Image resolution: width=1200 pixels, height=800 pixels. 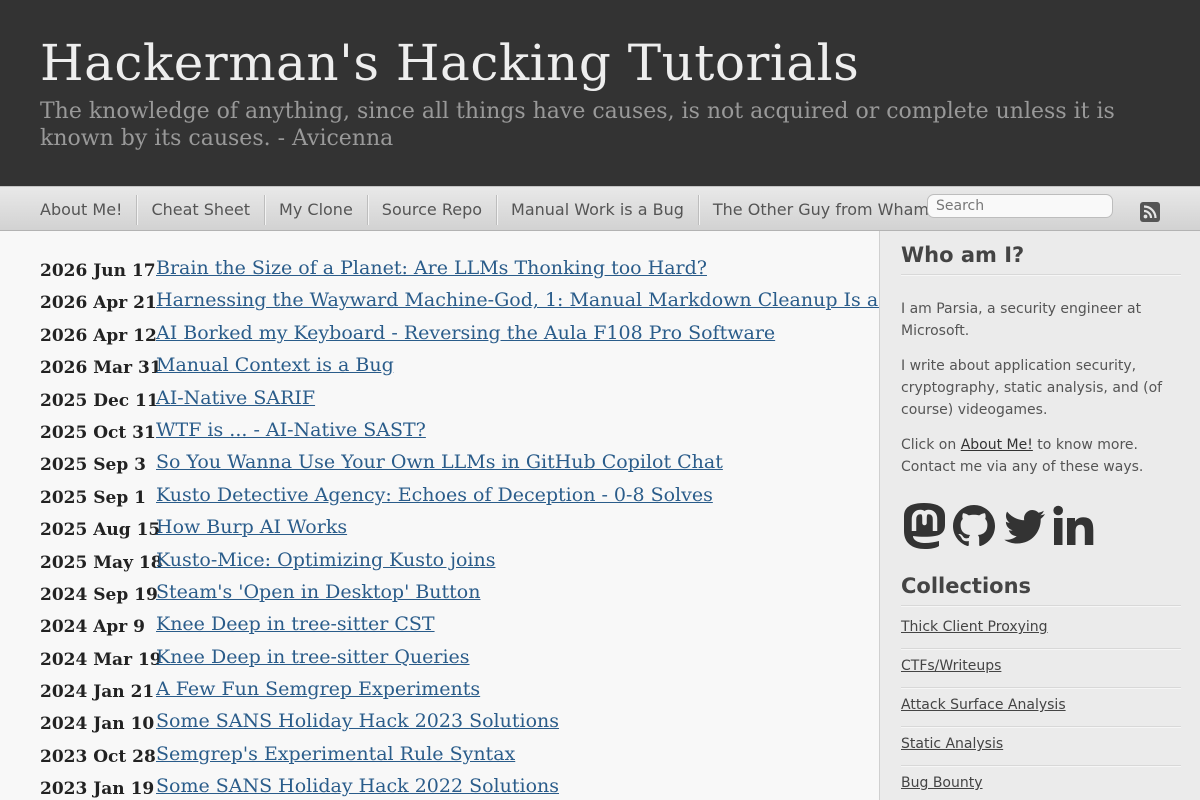 I want to click on post-link: Manual Context is a Bug, so click(x=275, y=365).